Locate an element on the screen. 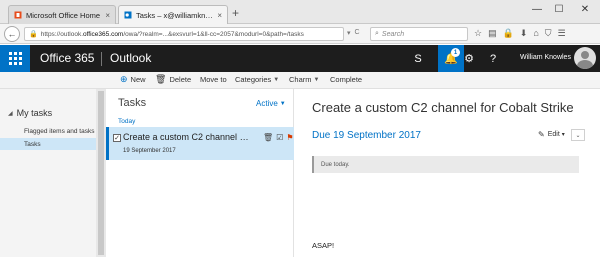 This screenshot has width=600, height=257. complete-label: Complete is located at coordinates (346, 79).